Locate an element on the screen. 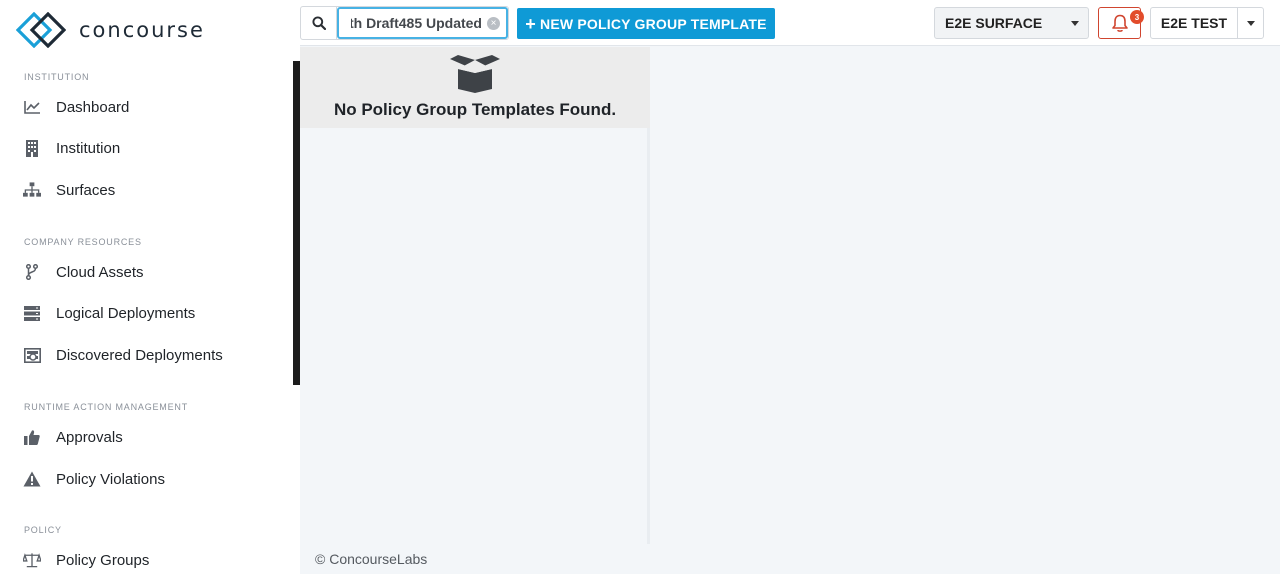 This screenshot has width=1280, height=574. sidebar-item-label: Dashboard is located at coordinates (93, 107).